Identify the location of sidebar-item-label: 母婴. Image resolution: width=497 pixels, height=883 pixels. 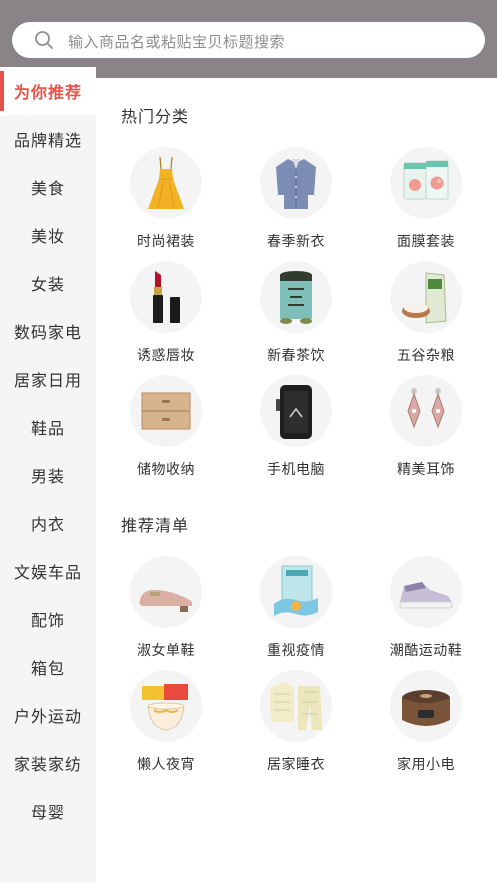
(47, 812).